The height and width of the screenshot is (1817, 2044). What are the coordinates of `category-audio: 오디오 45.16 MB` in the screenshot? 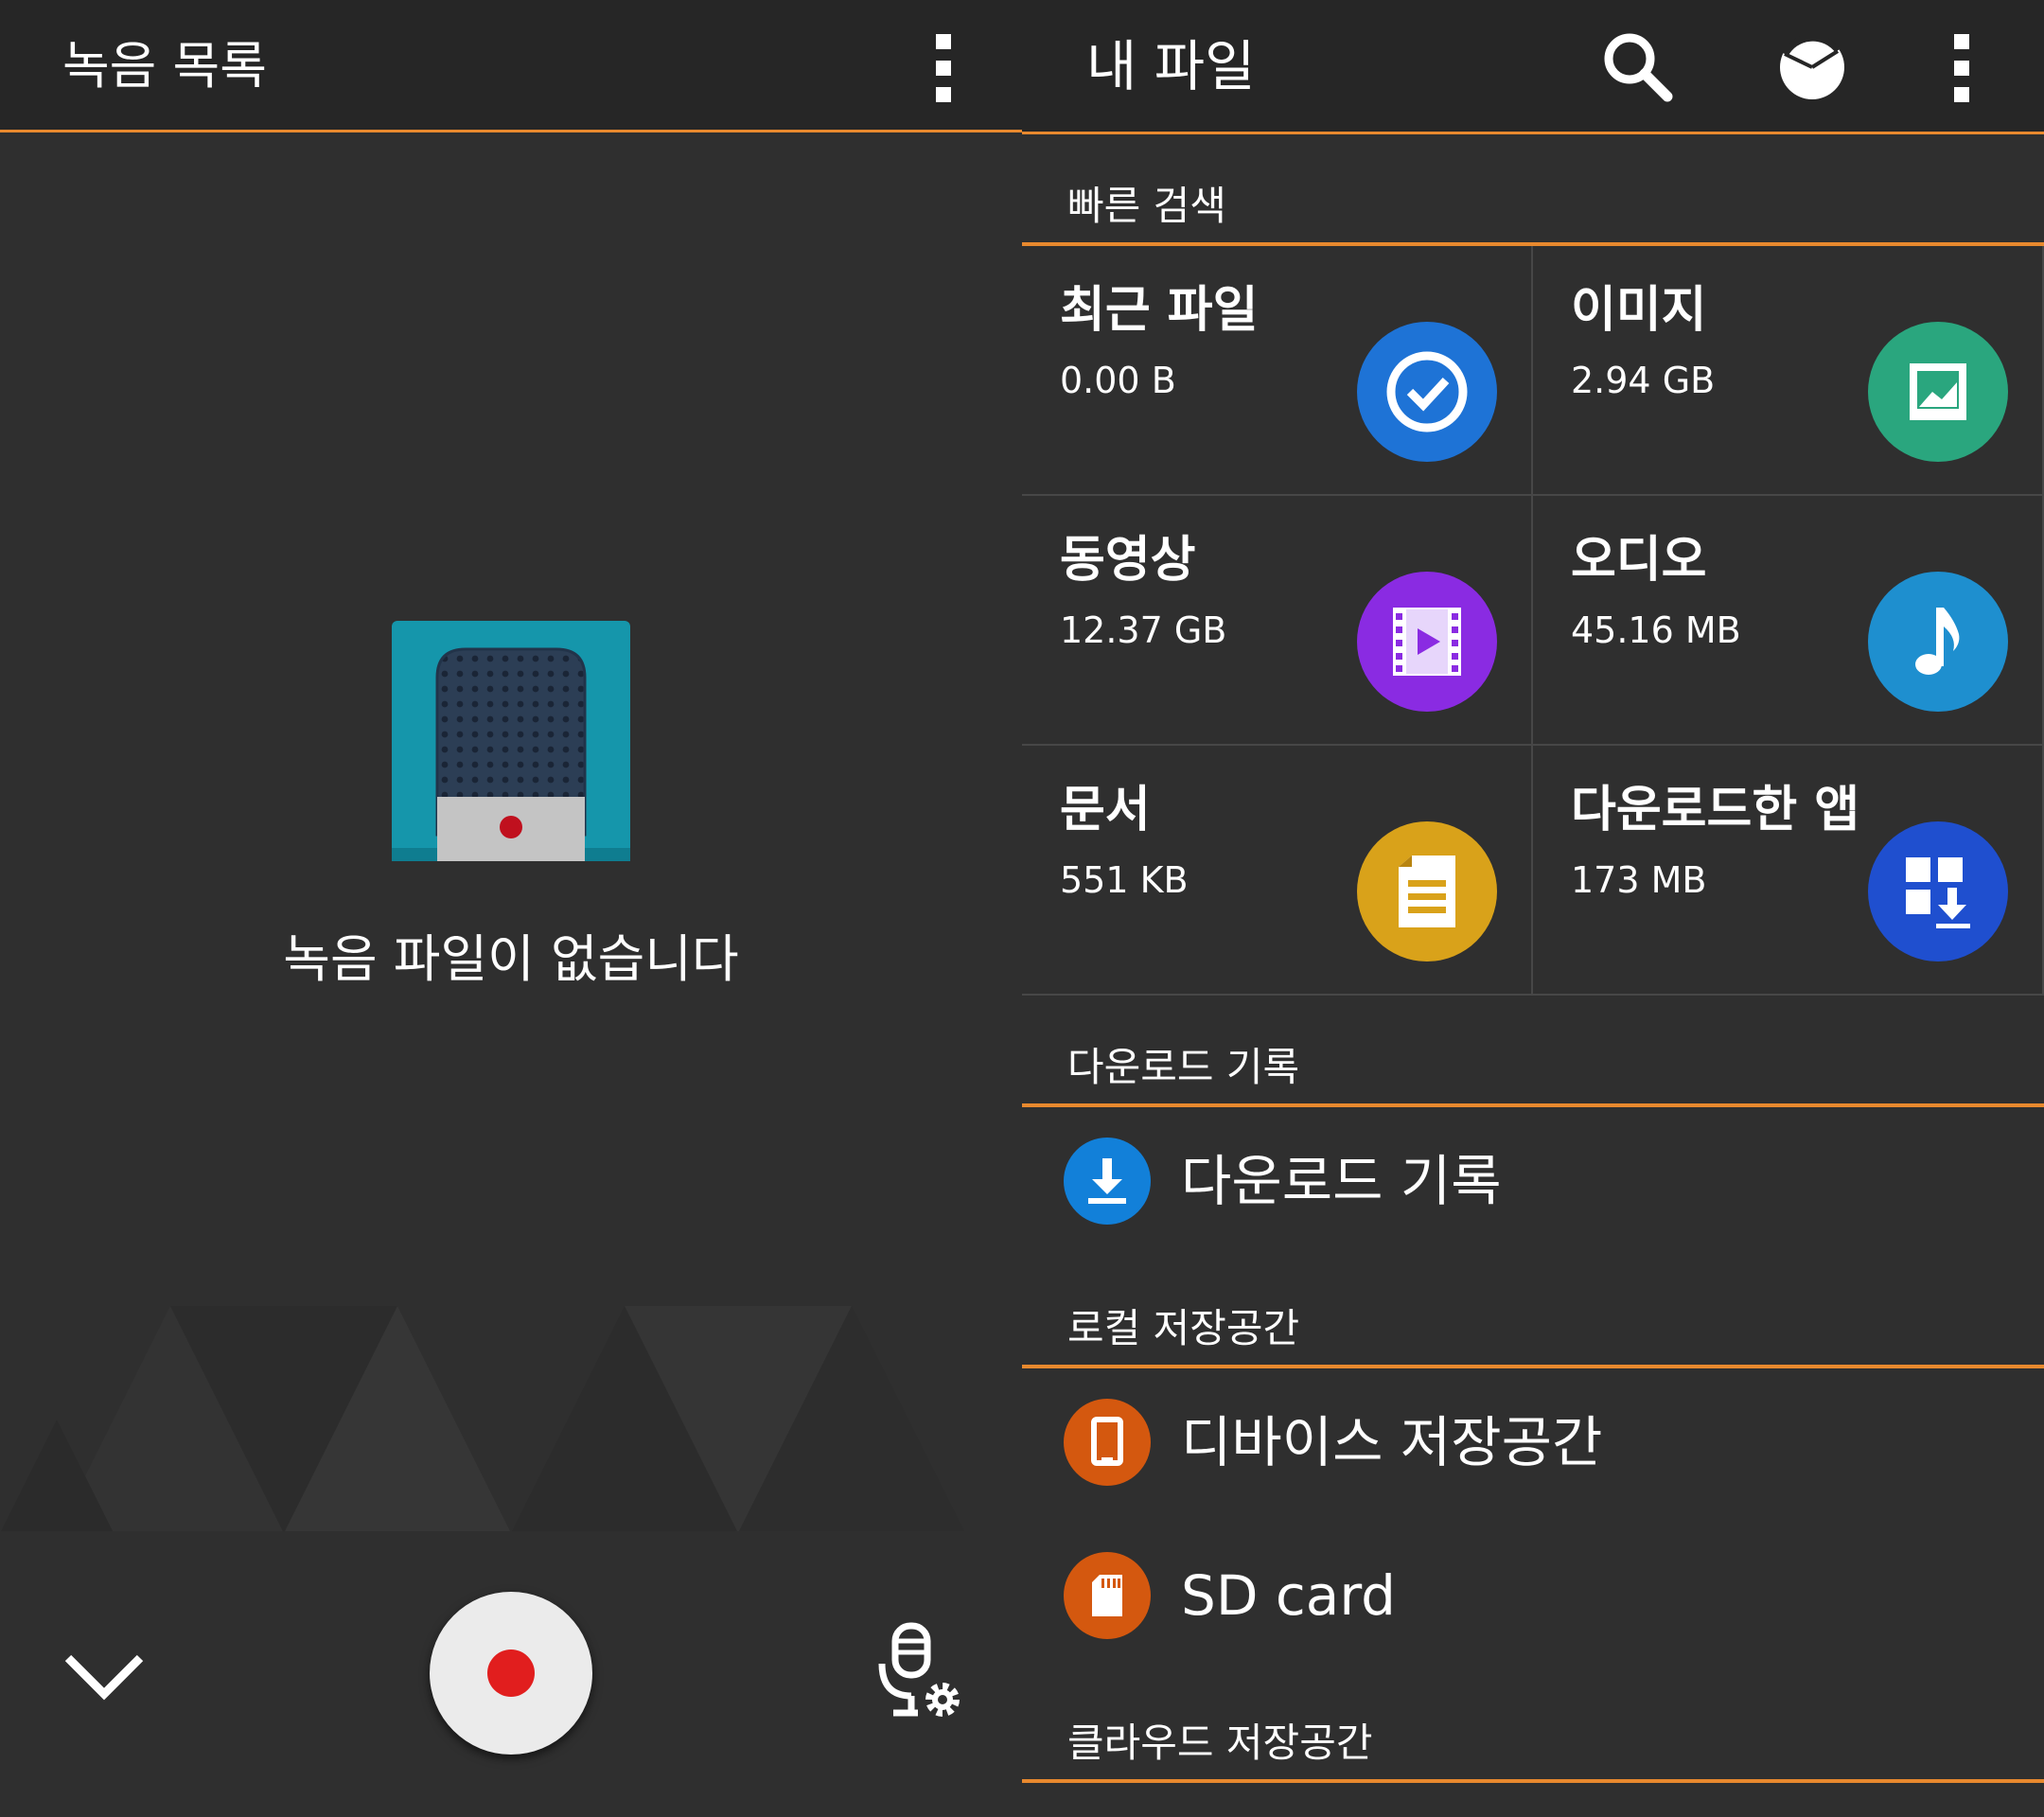 It's located at (1788, 621).